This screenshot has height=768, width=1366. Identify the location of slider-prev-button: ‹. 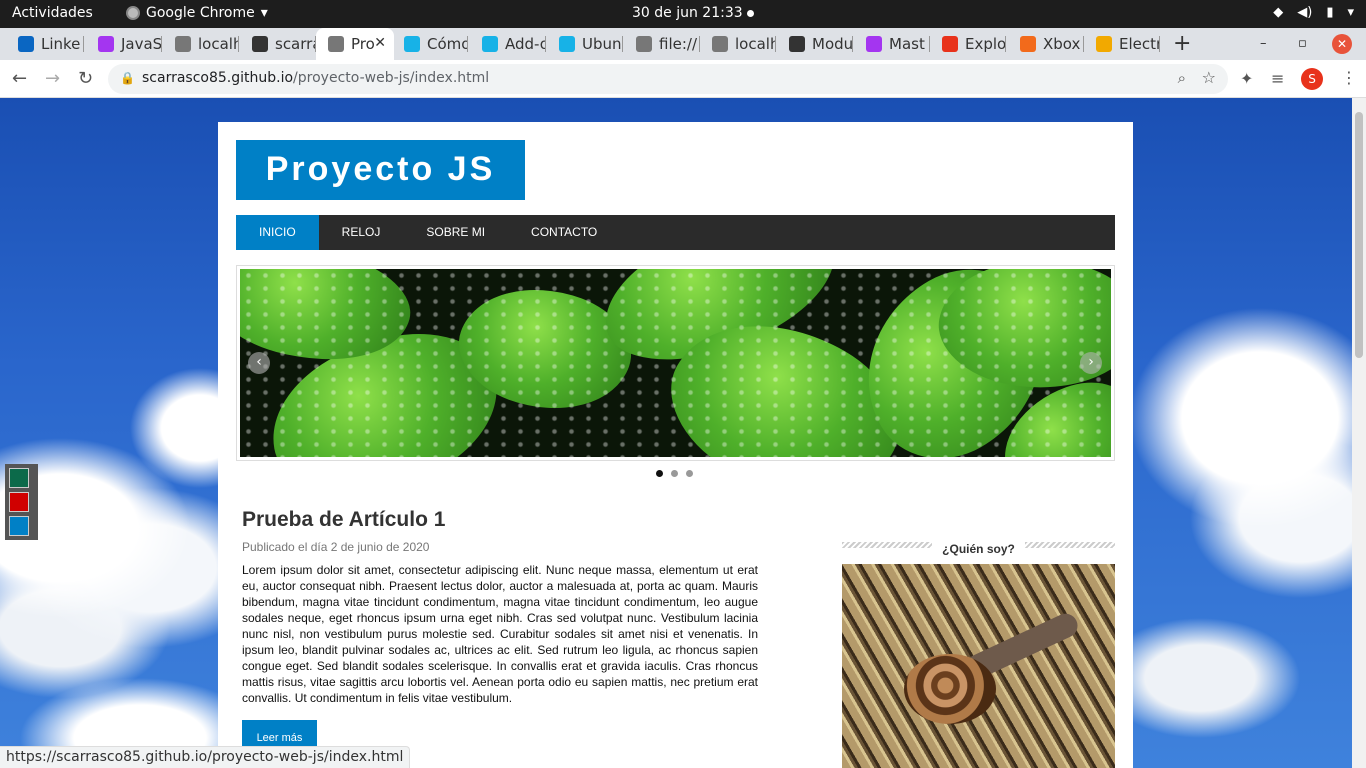
(259, 363).